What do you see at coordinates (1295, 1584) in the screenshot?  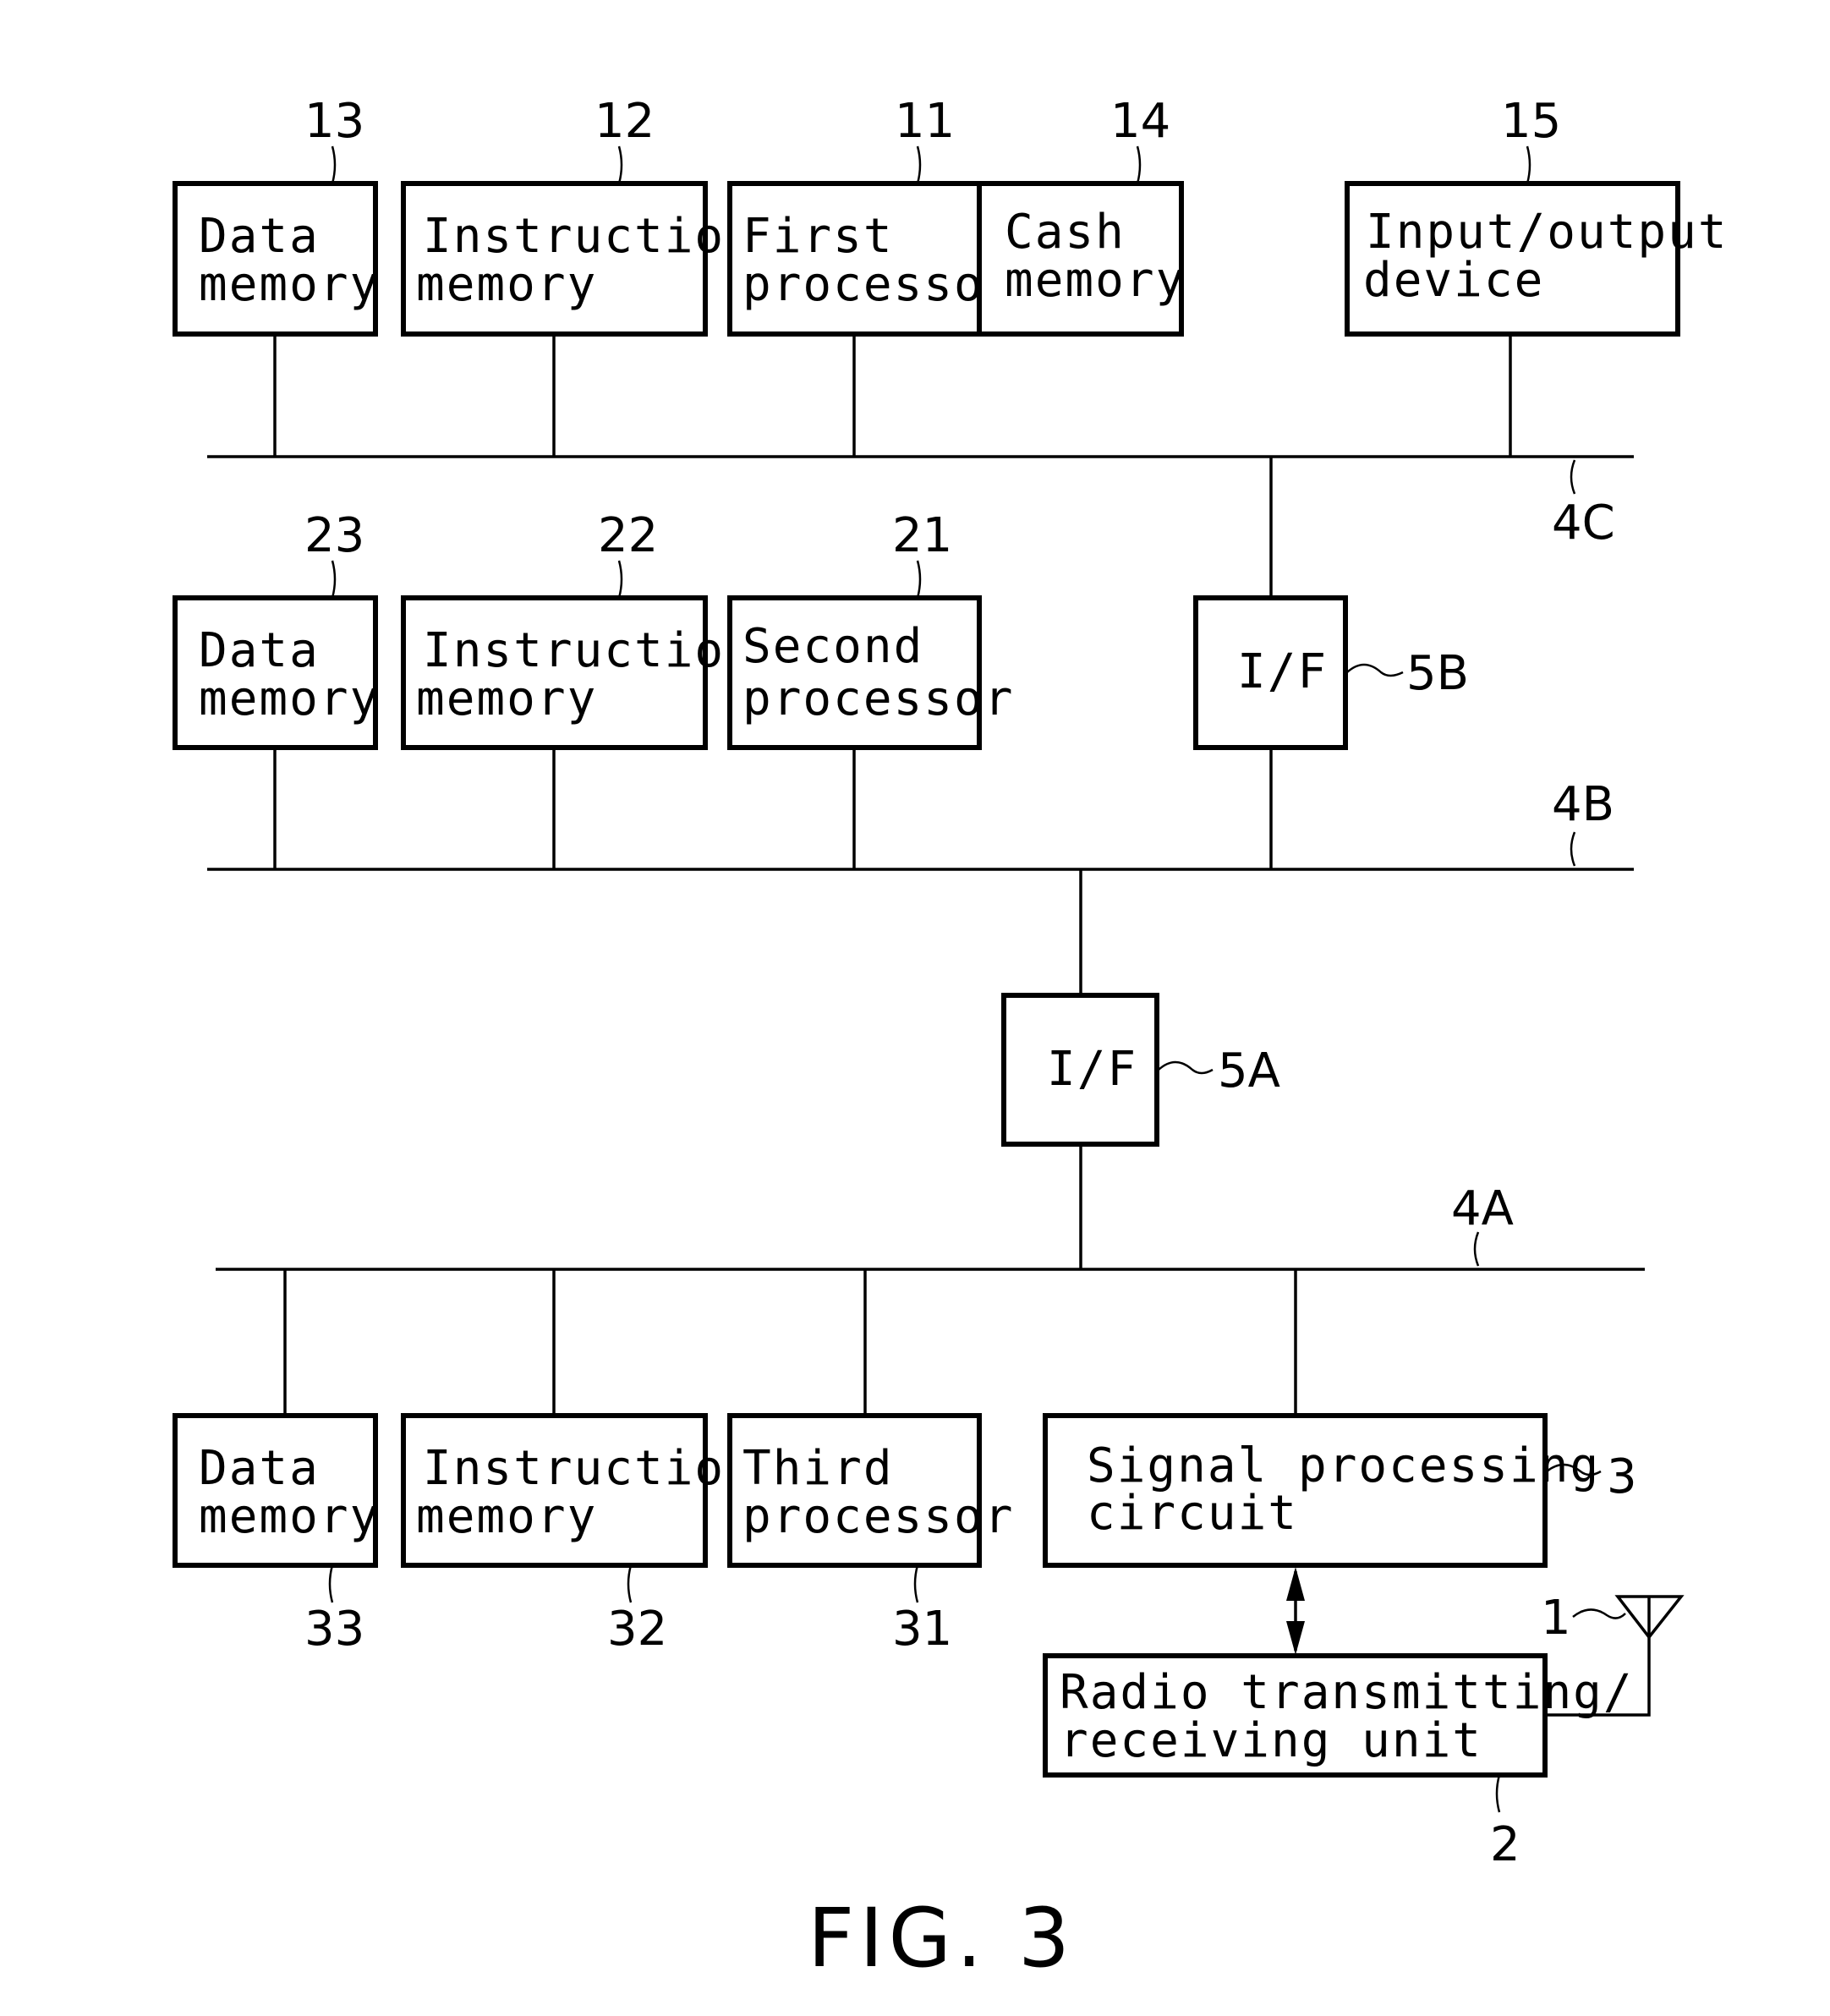 I see `arrowhead-up` at bounding box center [1295, 1584].